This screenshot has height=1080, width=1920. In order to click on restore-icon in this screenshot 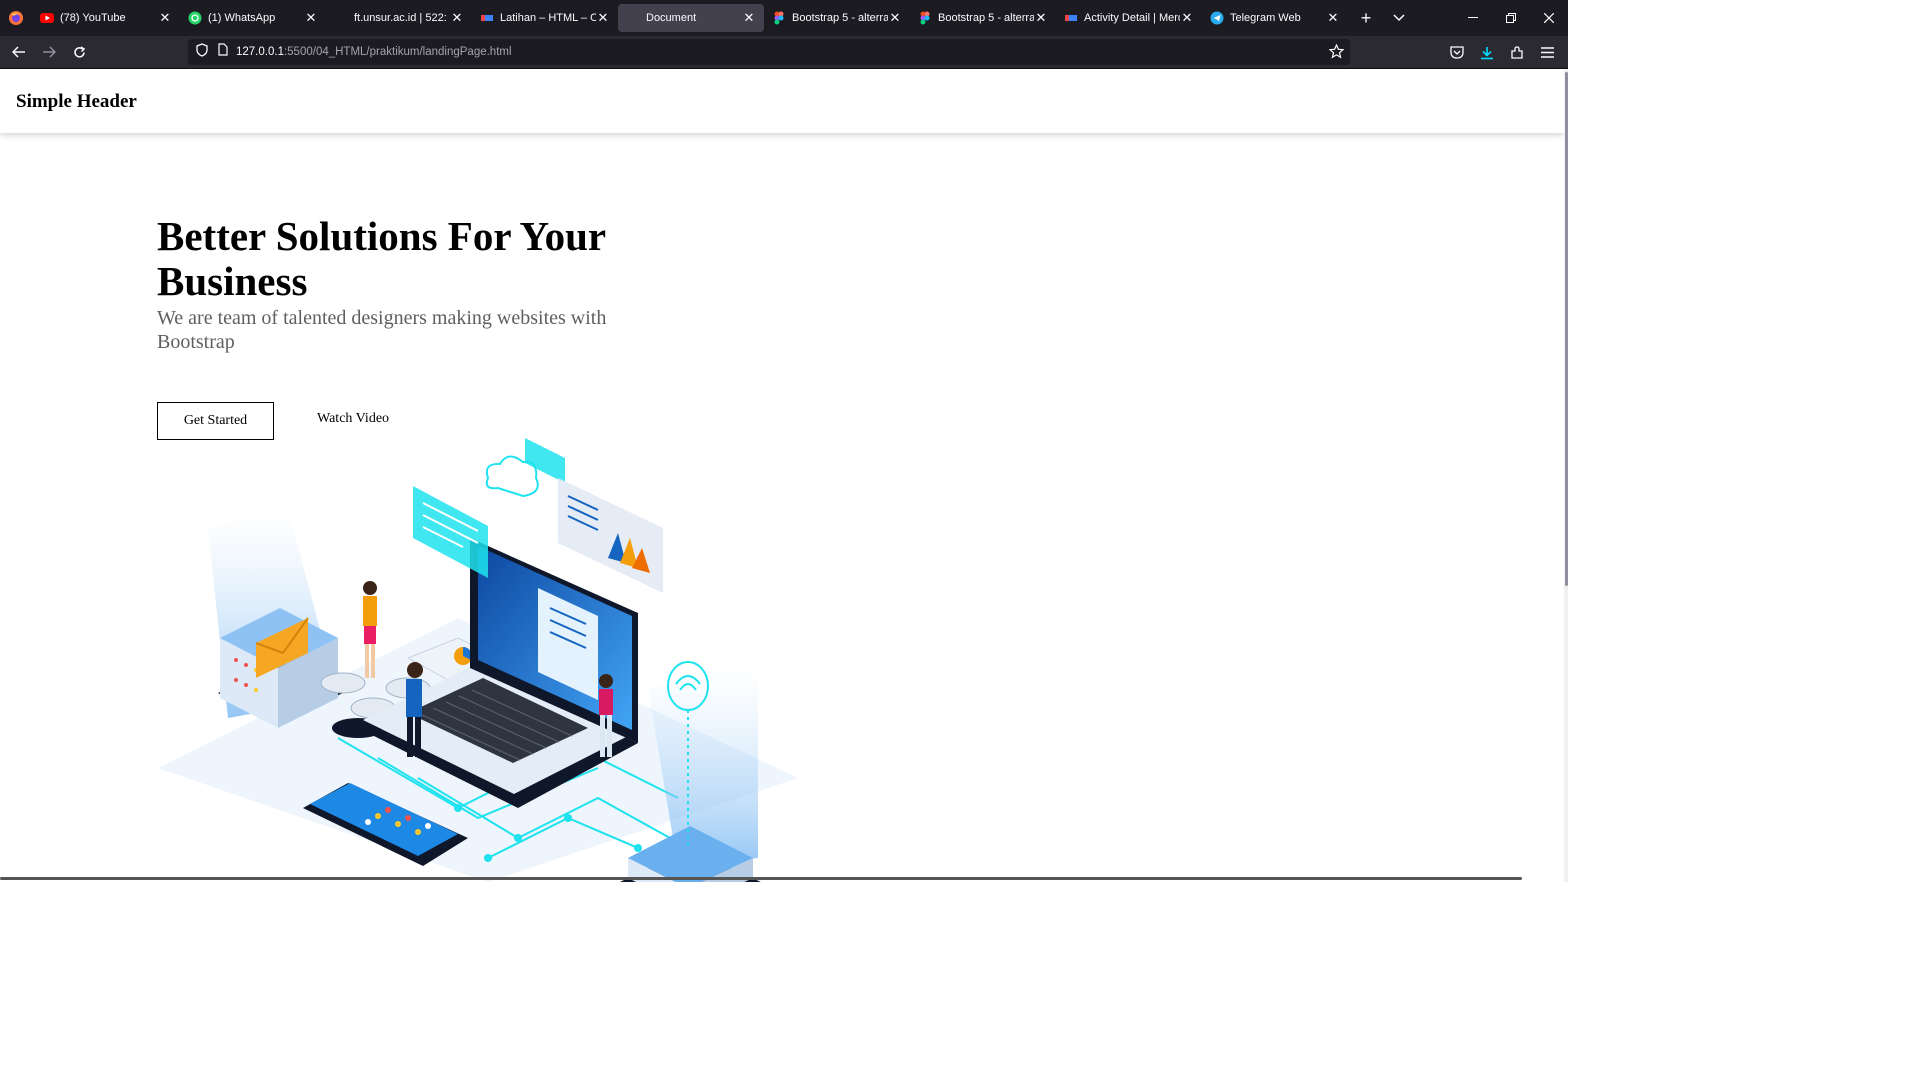, I will do `click(1511, 18)`.